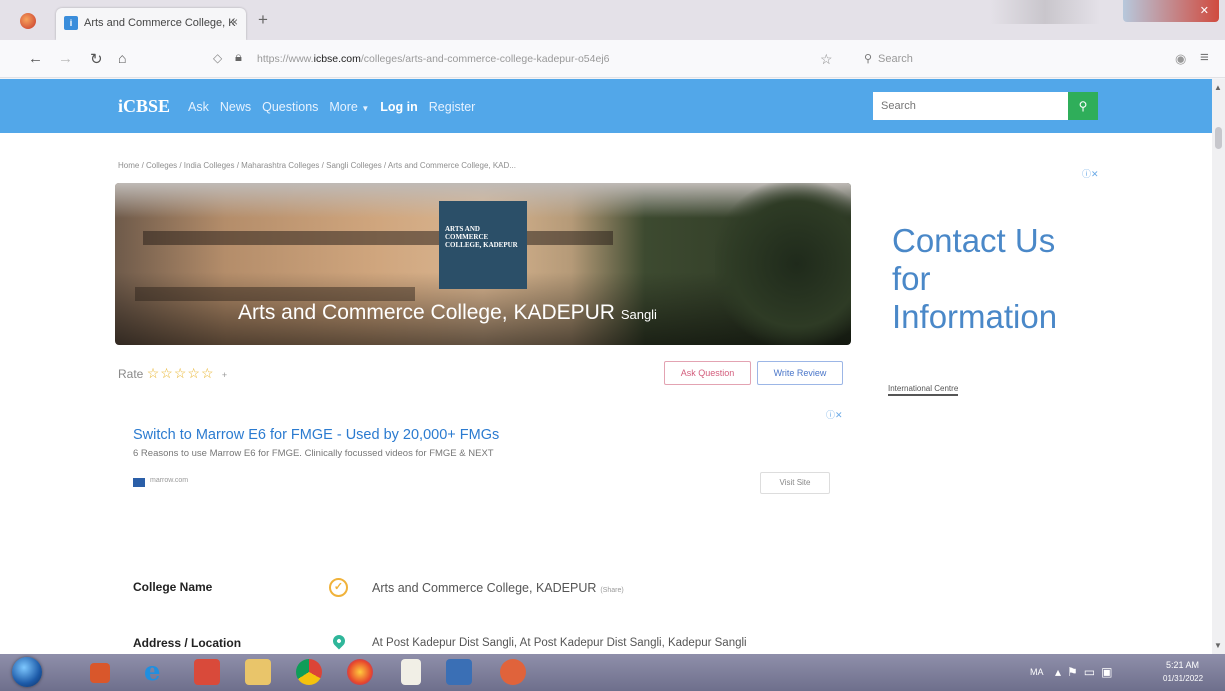 The height and width of the screenshot is (691, 1225). Describe the element at coordinates (895, 59) in the screenshot. I see `browser-search-placeholder: Search` at that location.